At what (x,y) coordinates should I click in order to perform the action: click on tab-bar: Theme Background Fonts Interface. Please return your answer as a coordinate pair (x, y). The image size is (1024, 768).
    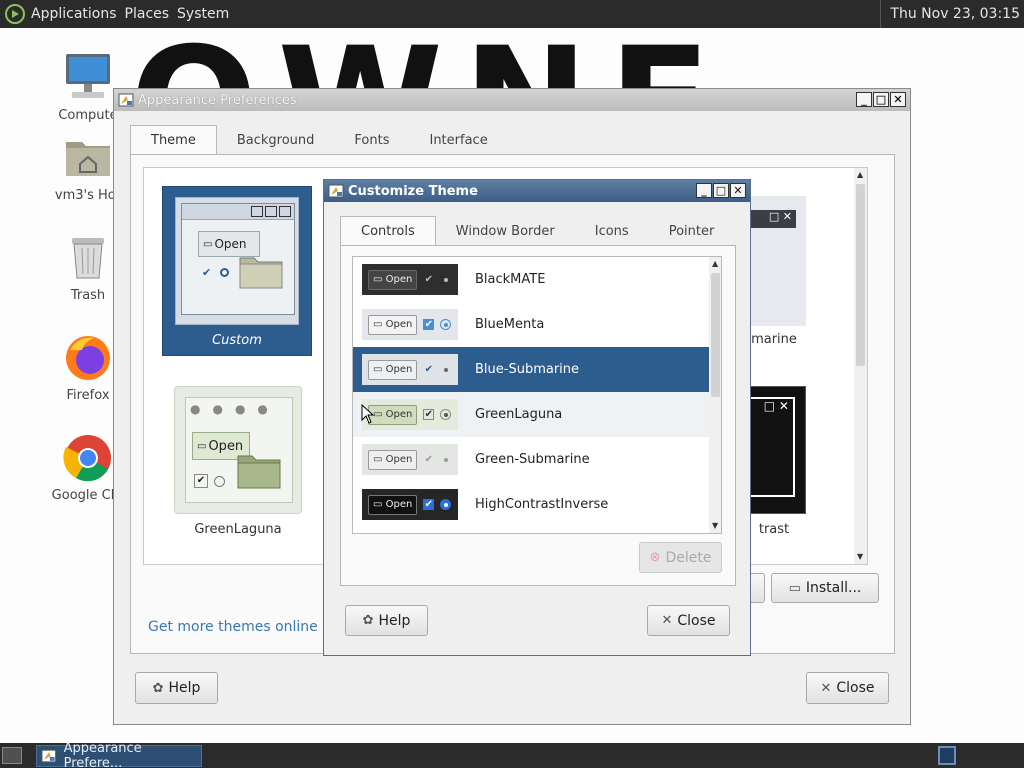
    Looking at the image, I should click on (319, 140).